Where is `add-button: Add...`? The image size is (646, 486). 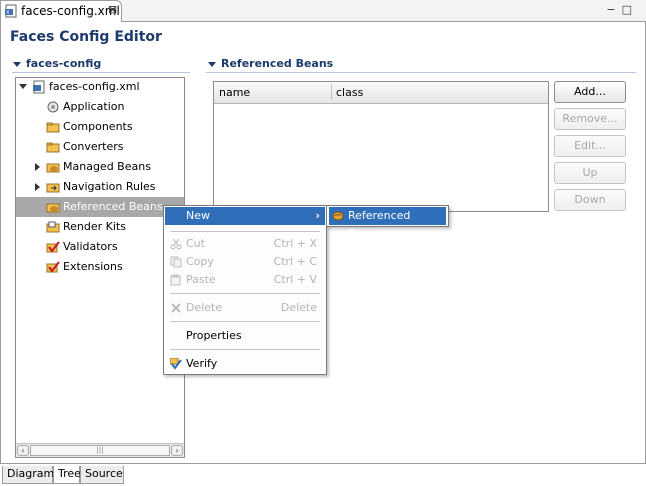
add-button: Add... is located at coordinates (590, 92).